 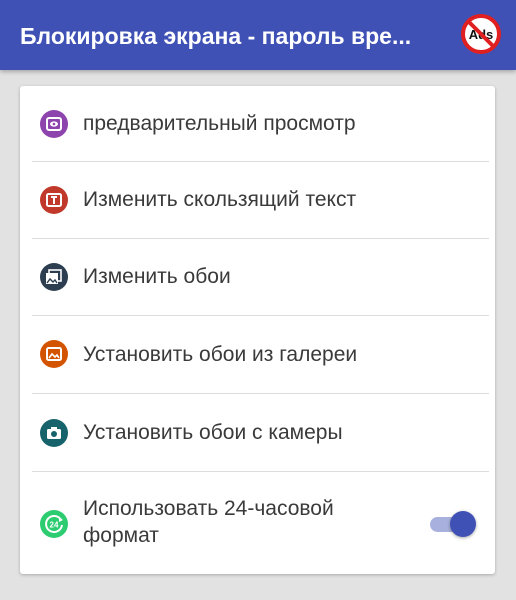 I want to click on gallery-wallpaper-item: Установить обои из галереи, so click(x=257, y=355).